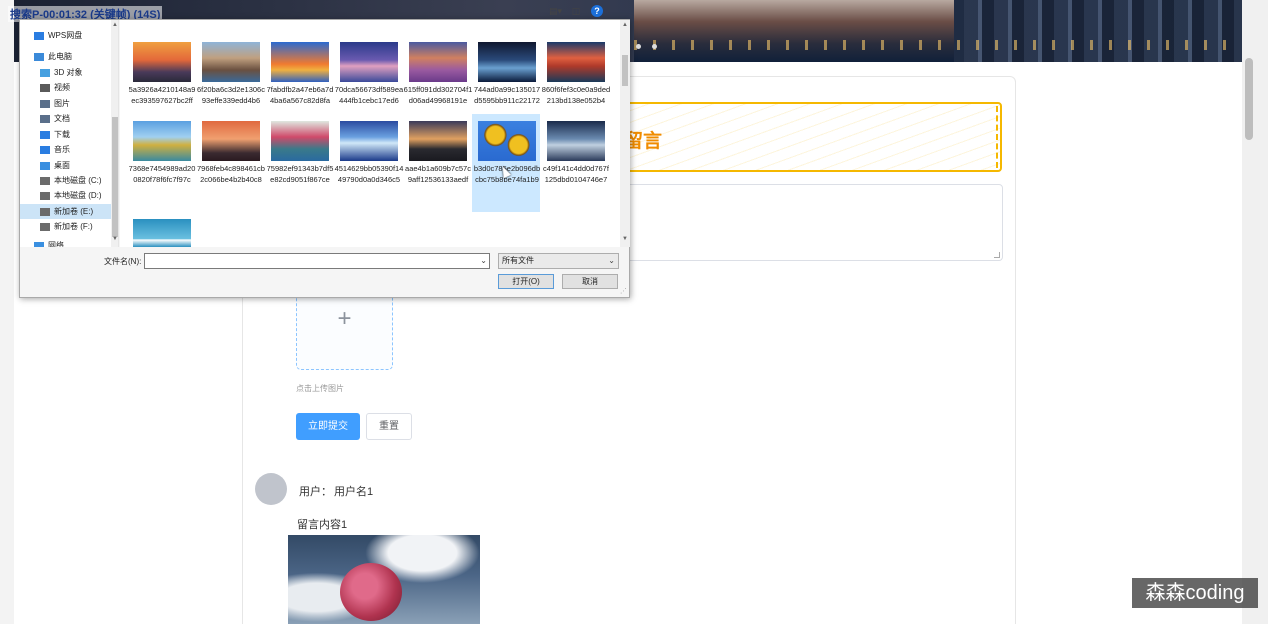  I want to click on file-item: 7368e7454989ad200820f78f6fc7f97c, so click(161, 163).